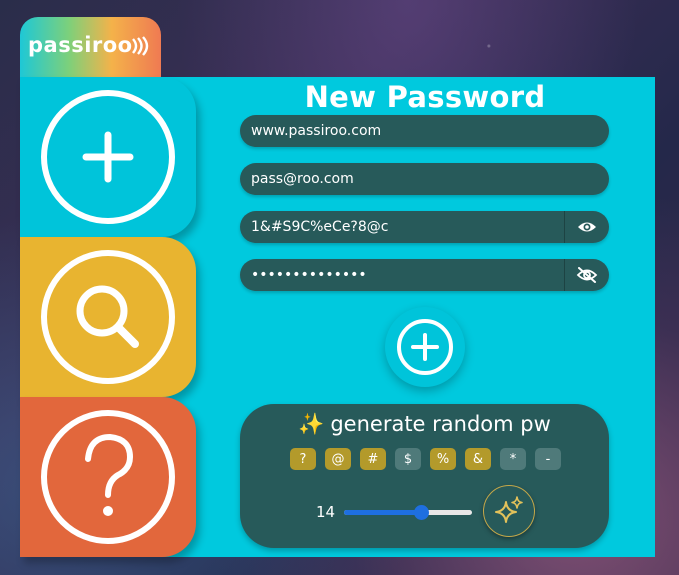  What do you see at coordinates (303, 459) in the screenshot?
I see `char-toggle: ?` at bounding box center [303, 459].